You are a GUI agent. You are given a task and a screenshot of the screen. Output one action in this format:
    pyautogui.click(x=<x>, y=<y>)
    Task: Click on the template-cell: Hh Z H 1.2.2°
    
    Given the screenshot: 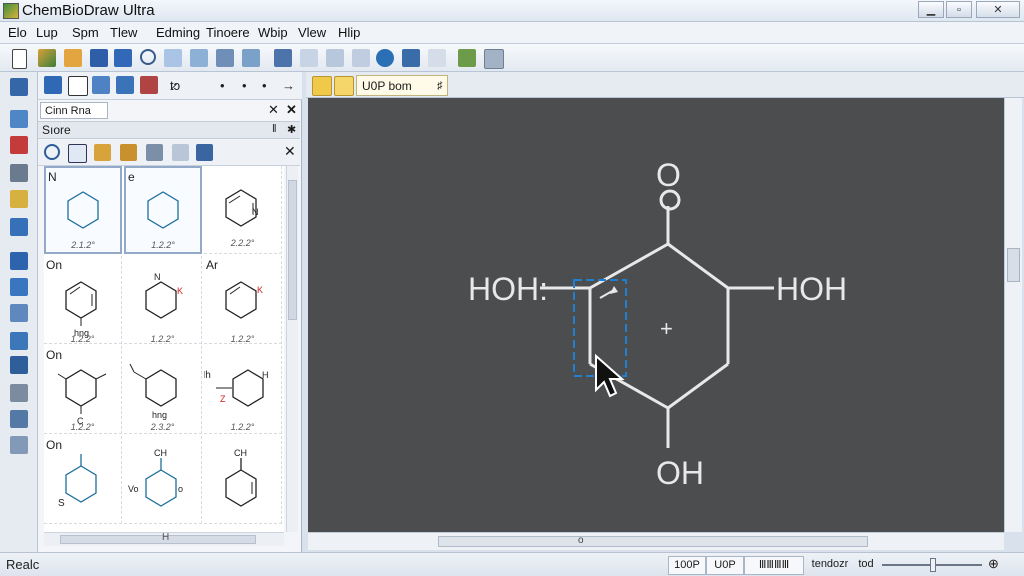 What is the action you would take?
    pyautogui.click(x=243, y=390)
    